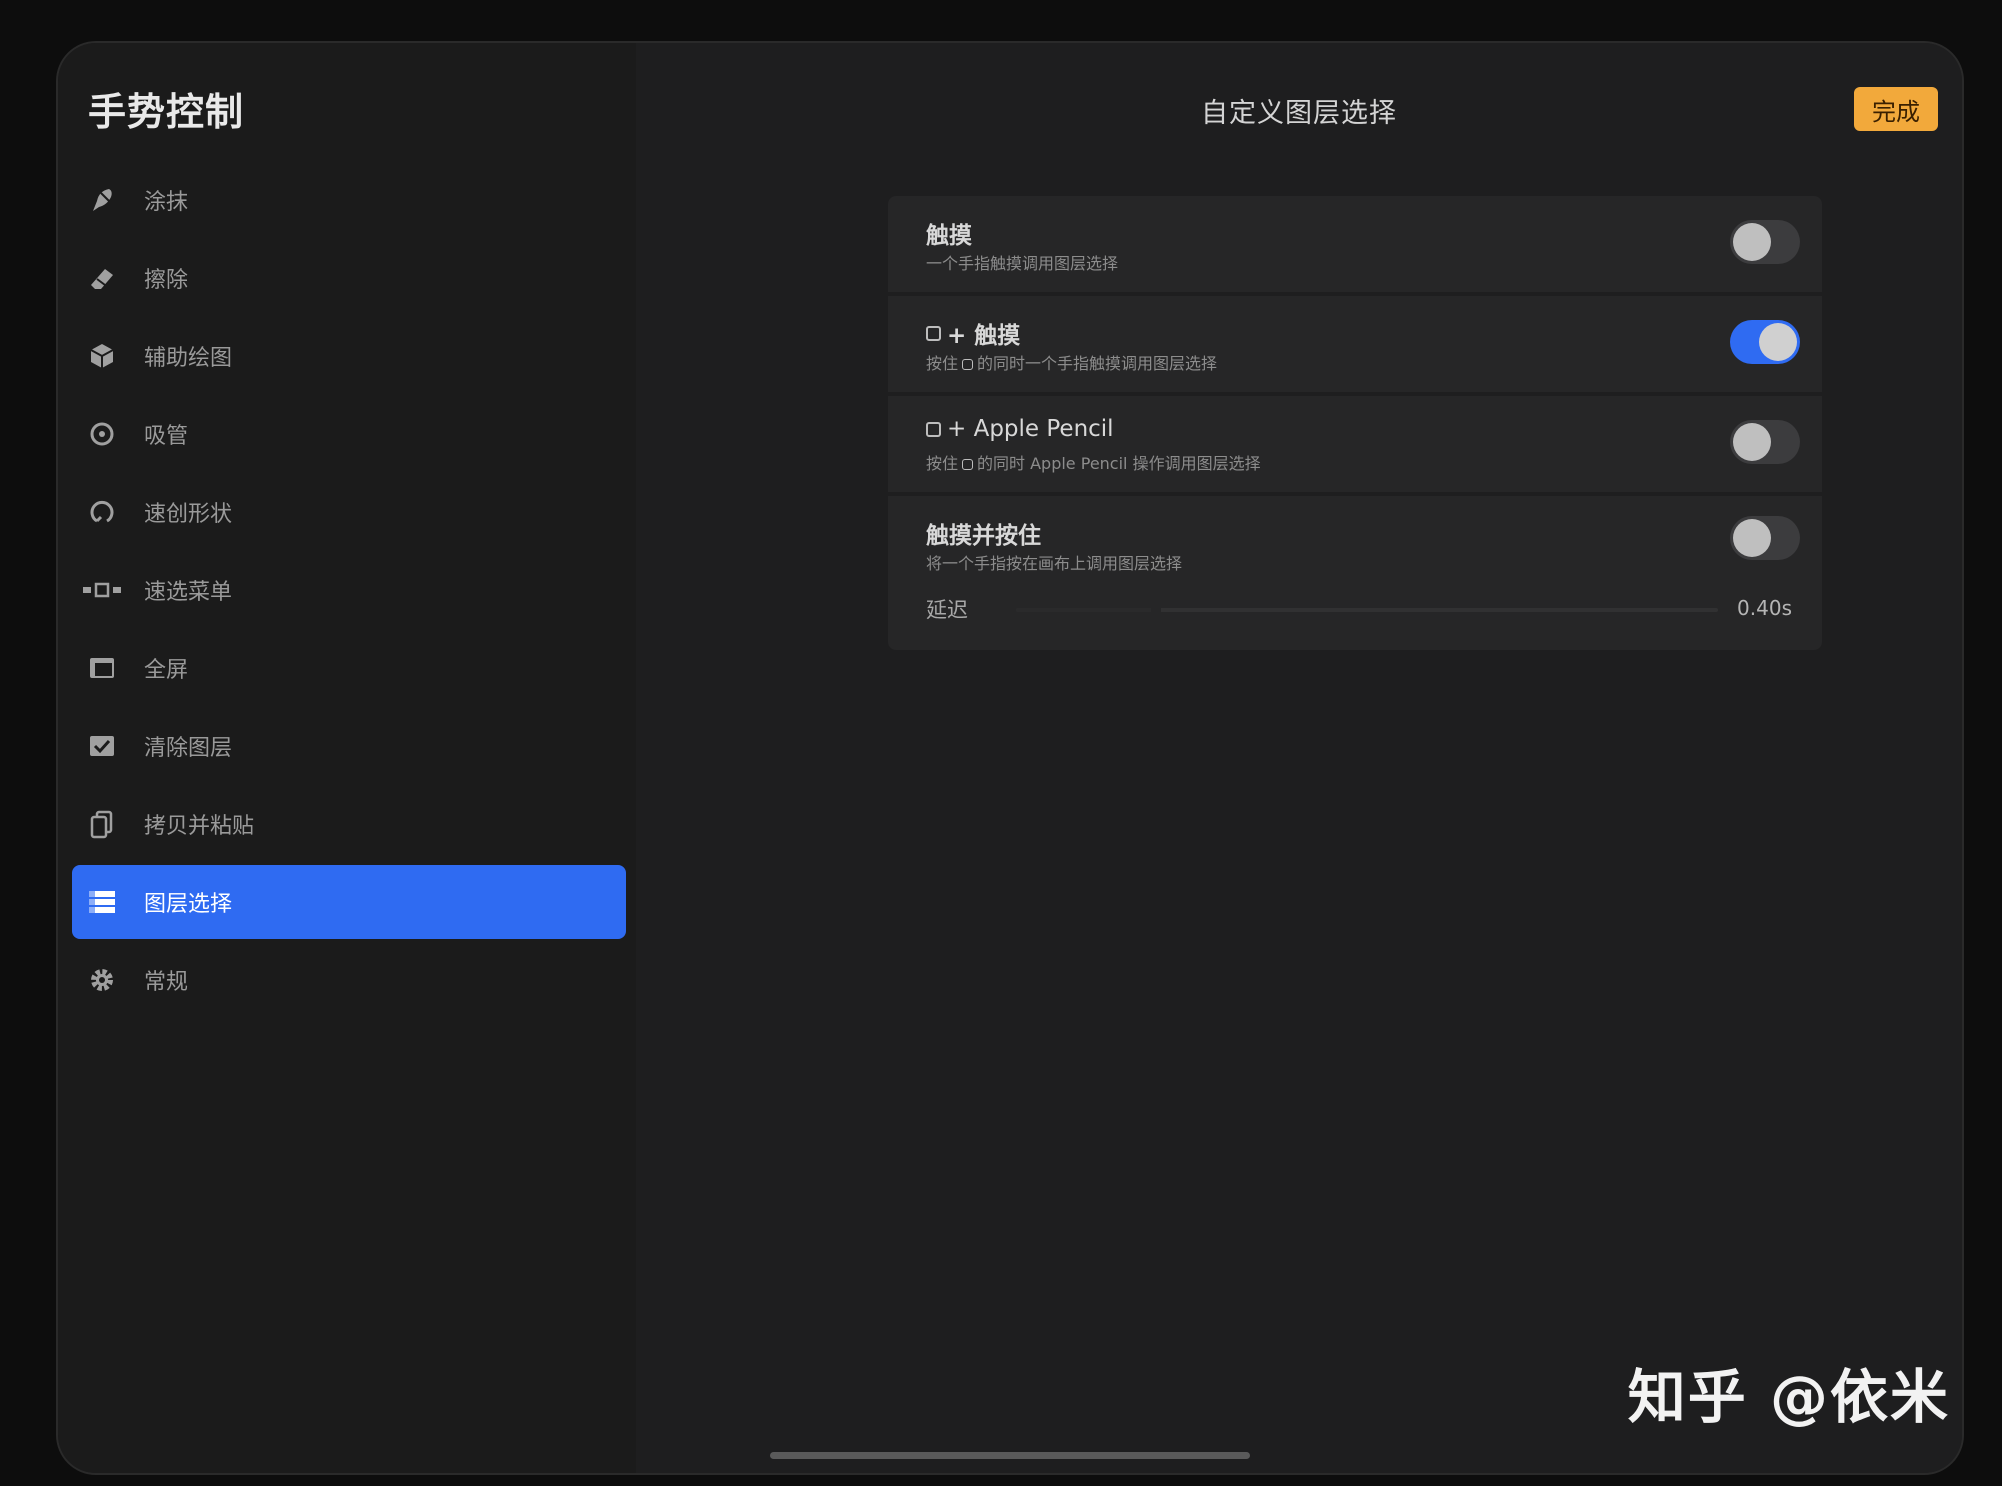 The image size is (2002, 1486). Describe the element at coordinates (102, 278) in the screenshot. I see `eraser-icon` at that location.